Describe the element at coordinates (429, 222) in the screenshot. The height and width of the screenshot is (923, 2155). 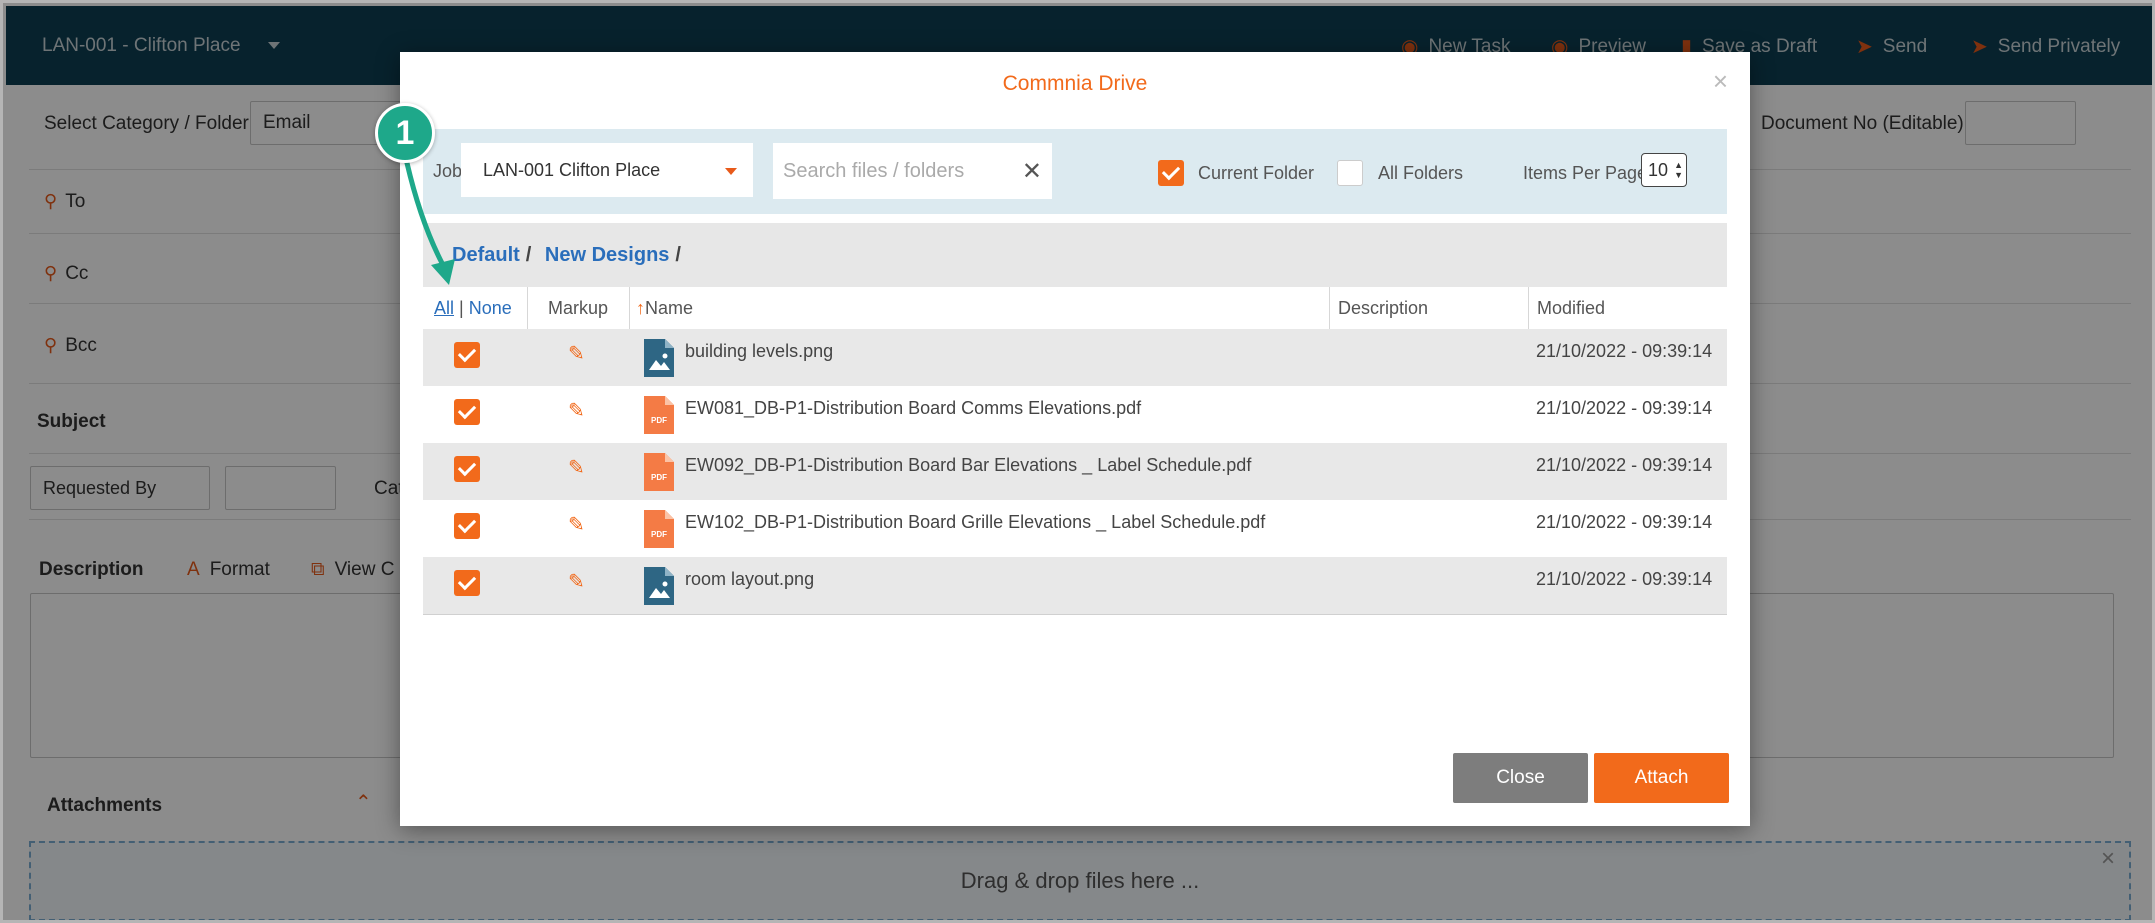
I see `annotation-arrow` at that location.